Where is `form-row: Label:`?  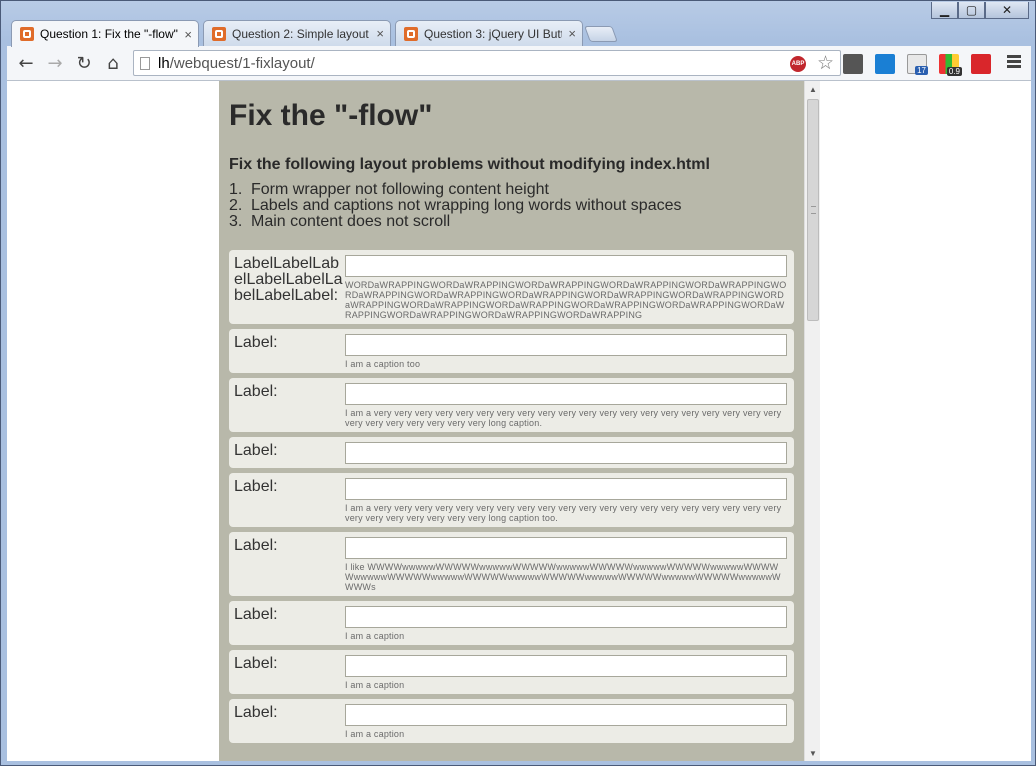
form-row: Label: is located at coordinates (511, 452).